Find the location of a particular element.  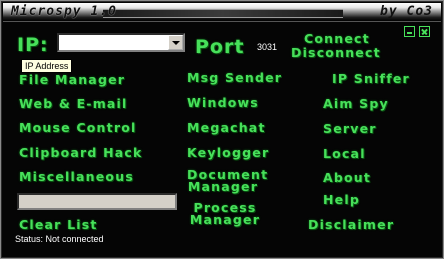

miscellaneous-button: Miscellaneous is located at coordinates (76, 176).